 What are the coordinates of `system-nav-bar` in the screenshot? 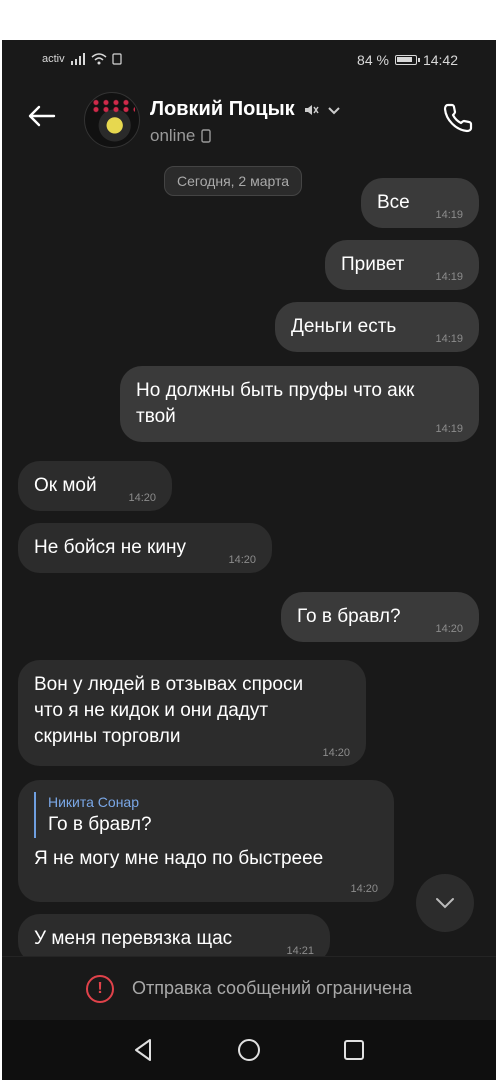 It's located at (249, 1050).